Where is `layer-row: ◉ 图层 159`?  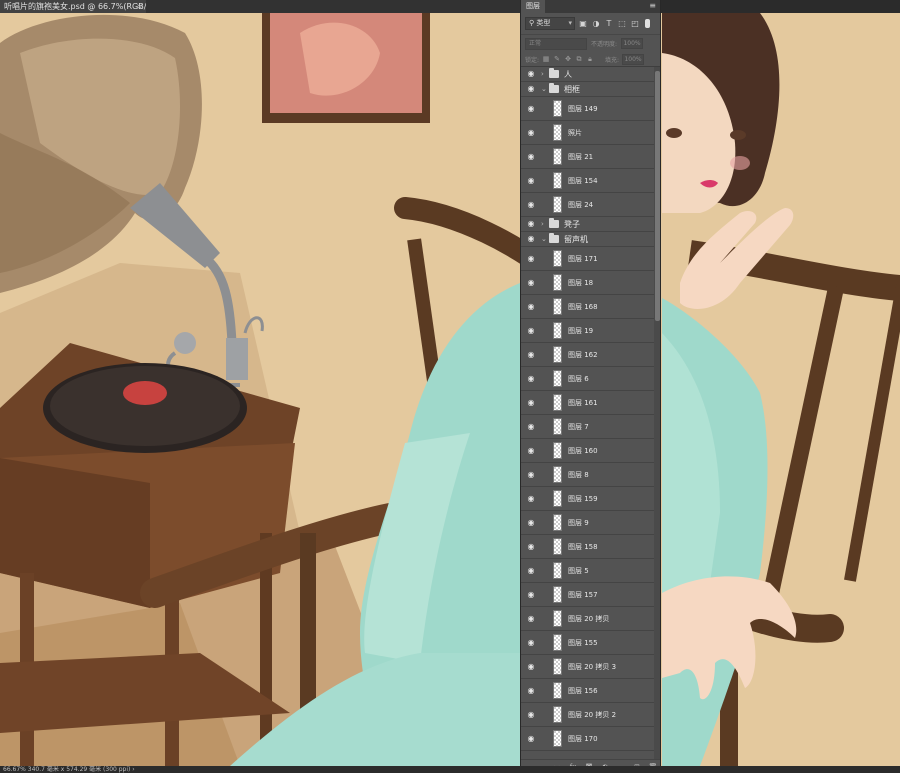
layer-row: ◉ 图层 159 is located at coordinates (587, 499).